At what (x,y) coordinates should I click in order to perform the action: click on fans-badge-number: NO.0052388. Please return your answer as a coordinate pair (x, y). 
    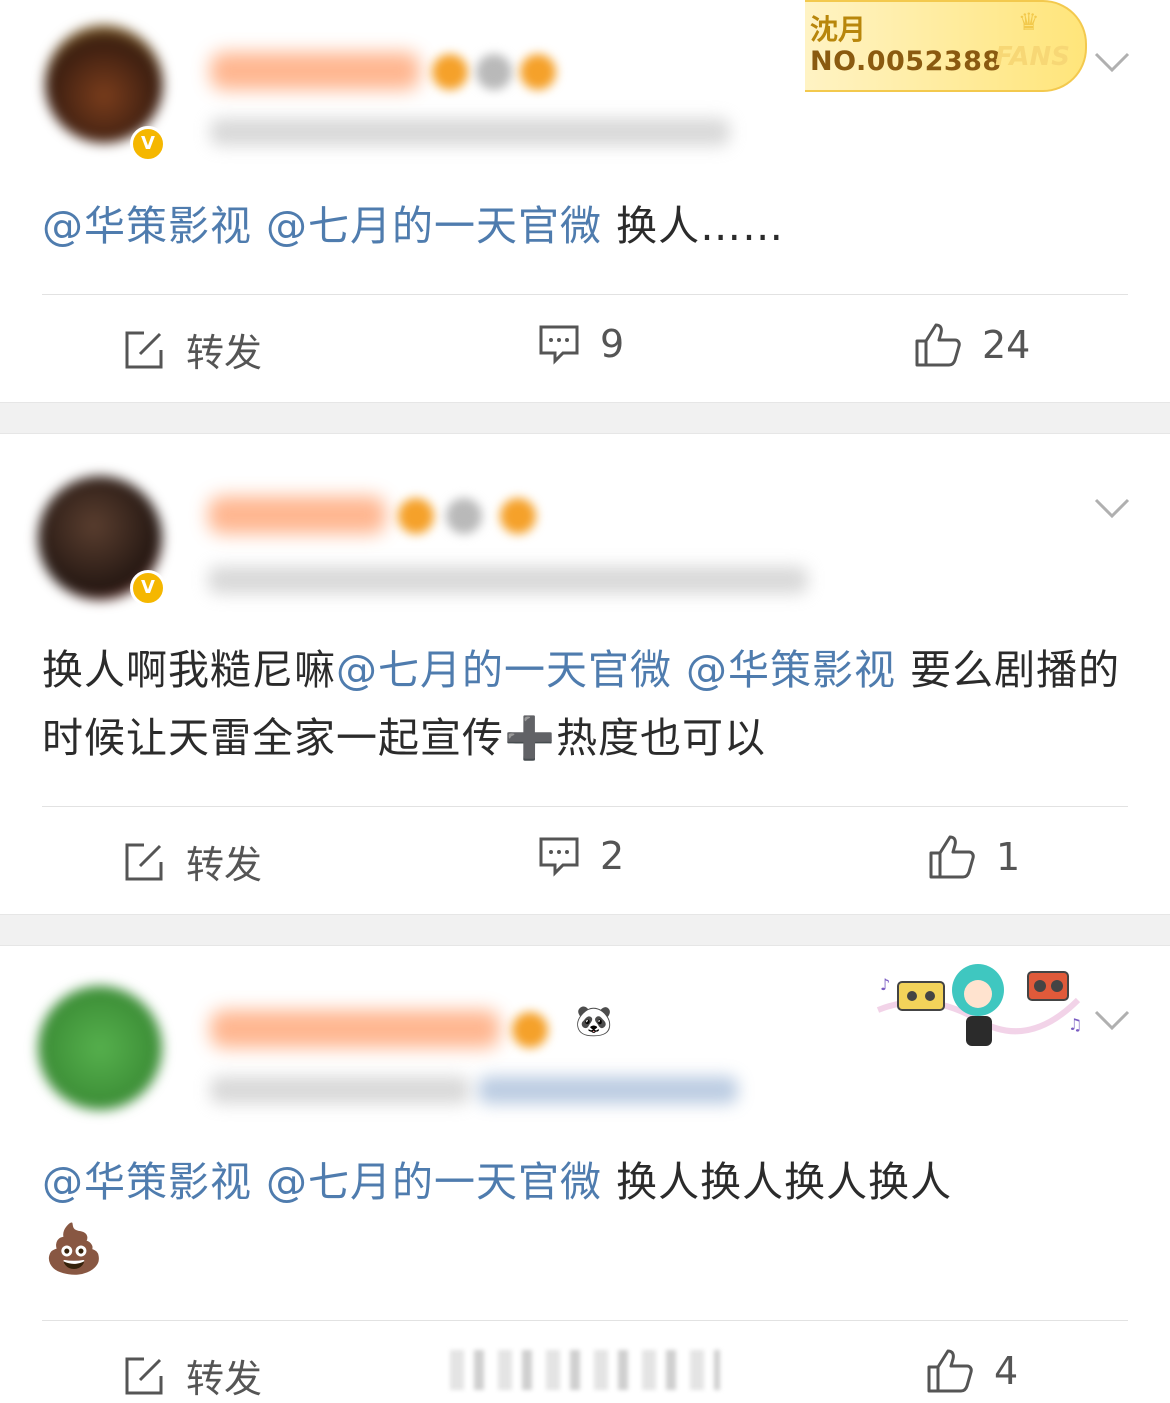
    Looking at the image, I should click on (906, 61).